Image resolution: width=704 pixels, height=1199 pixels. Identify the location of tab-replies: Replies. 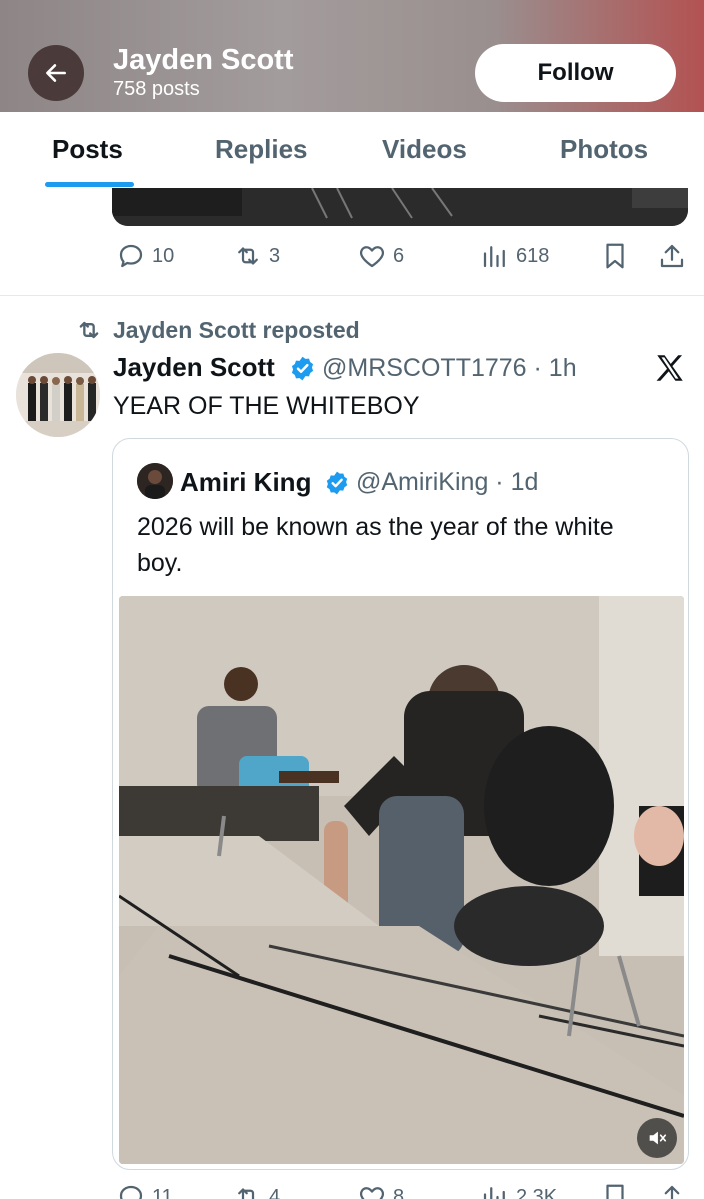
(261, 149).